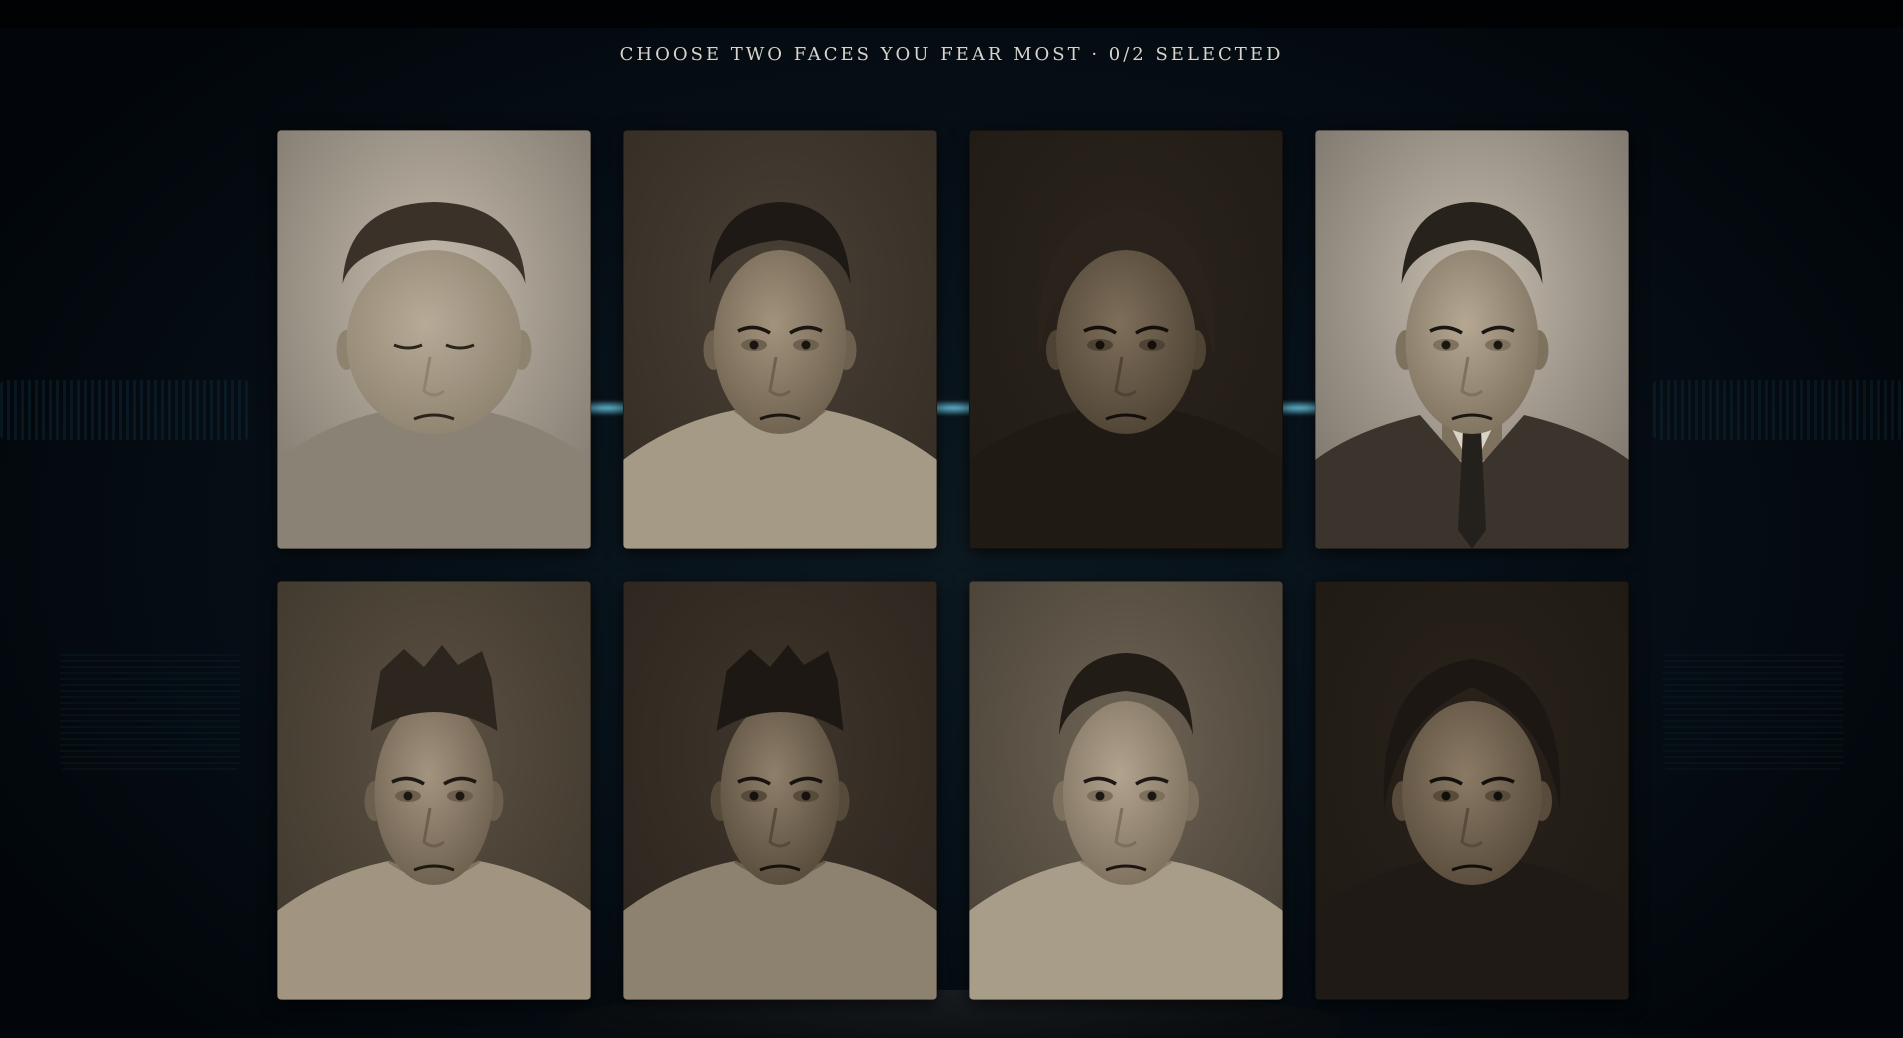  I want to click on background-monitor-right, so click(1778, 410).